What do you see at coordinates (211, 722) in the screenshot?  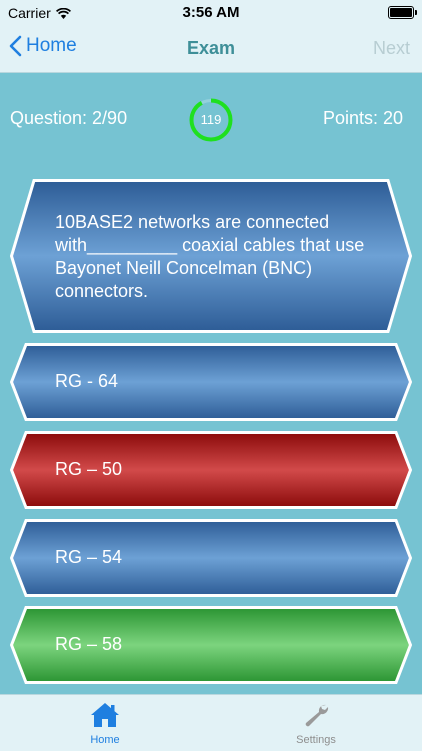 I see `tab-bar: Home Settings` at bounding box center [211, 722].